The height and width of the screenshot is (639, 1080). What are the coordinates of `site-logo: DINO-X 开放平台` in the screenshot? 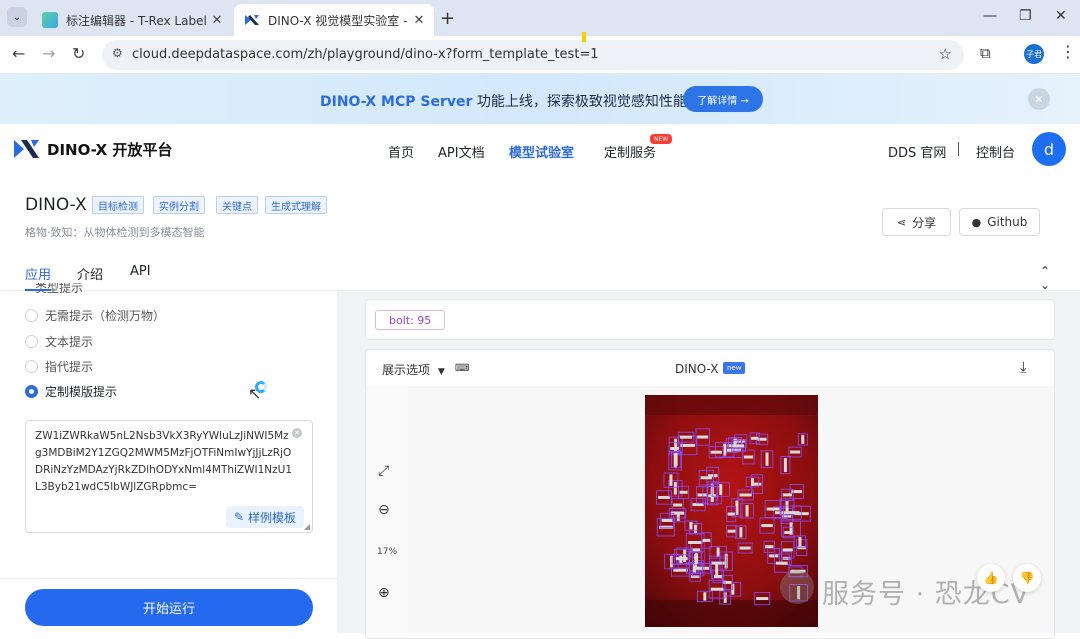 It's located at (93, 149).